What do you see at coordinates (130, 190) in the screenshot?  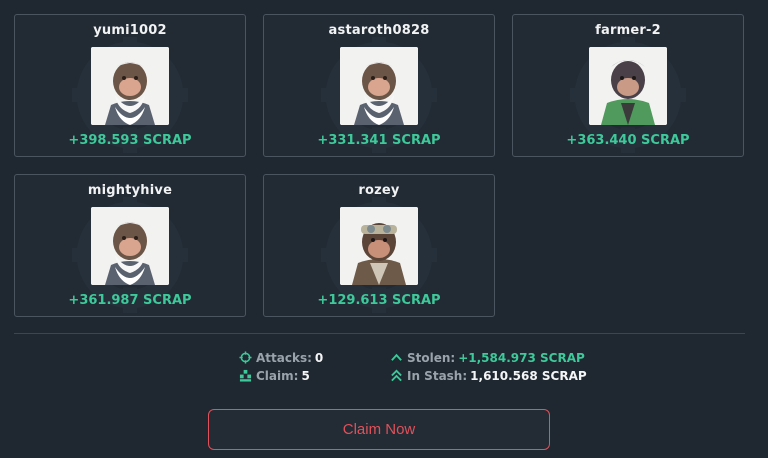 I see `player-username: mightyhive` at bounding box center [130, 190].